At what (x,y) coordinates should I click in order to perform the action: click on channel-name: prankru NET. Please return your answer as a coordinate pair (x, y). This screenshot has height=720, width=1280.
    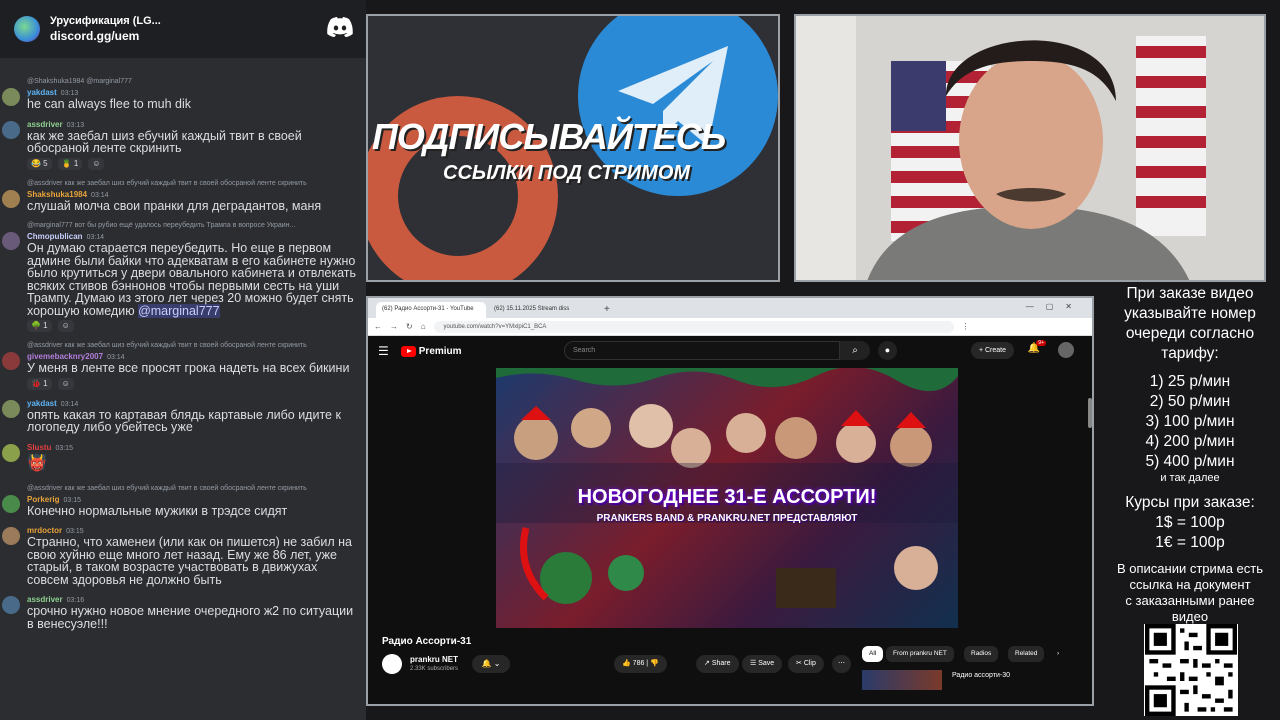
    Looking at the image, I should click on (434, 659).